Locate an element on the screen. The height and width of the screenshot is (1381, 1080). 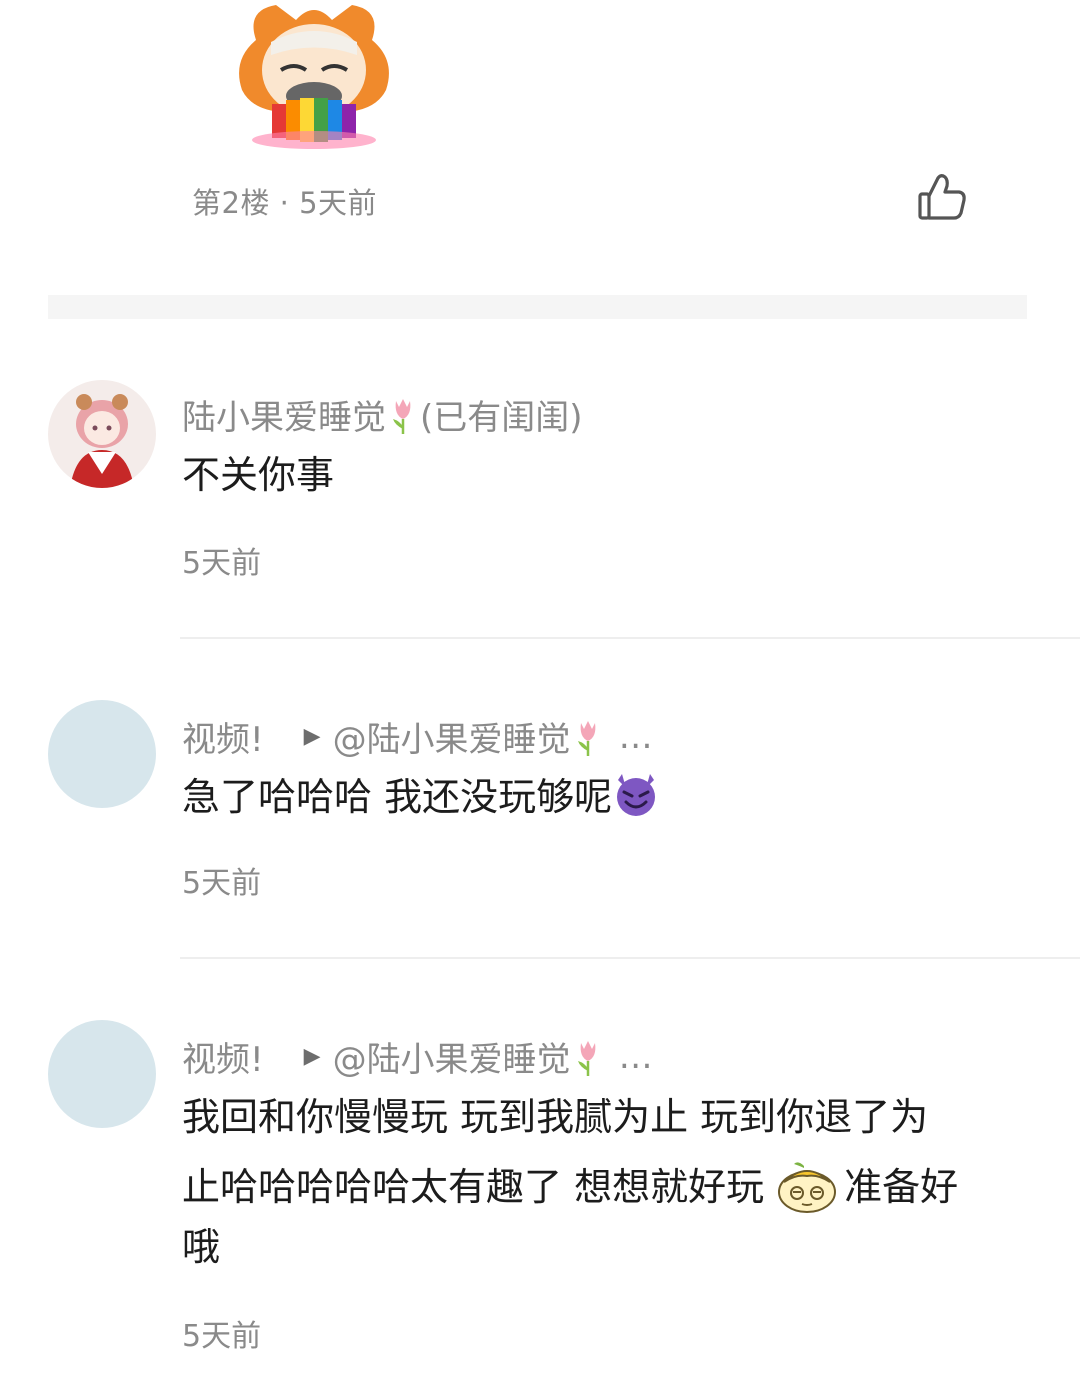
smug-face-sticker is located at coordinates (807, 1187).